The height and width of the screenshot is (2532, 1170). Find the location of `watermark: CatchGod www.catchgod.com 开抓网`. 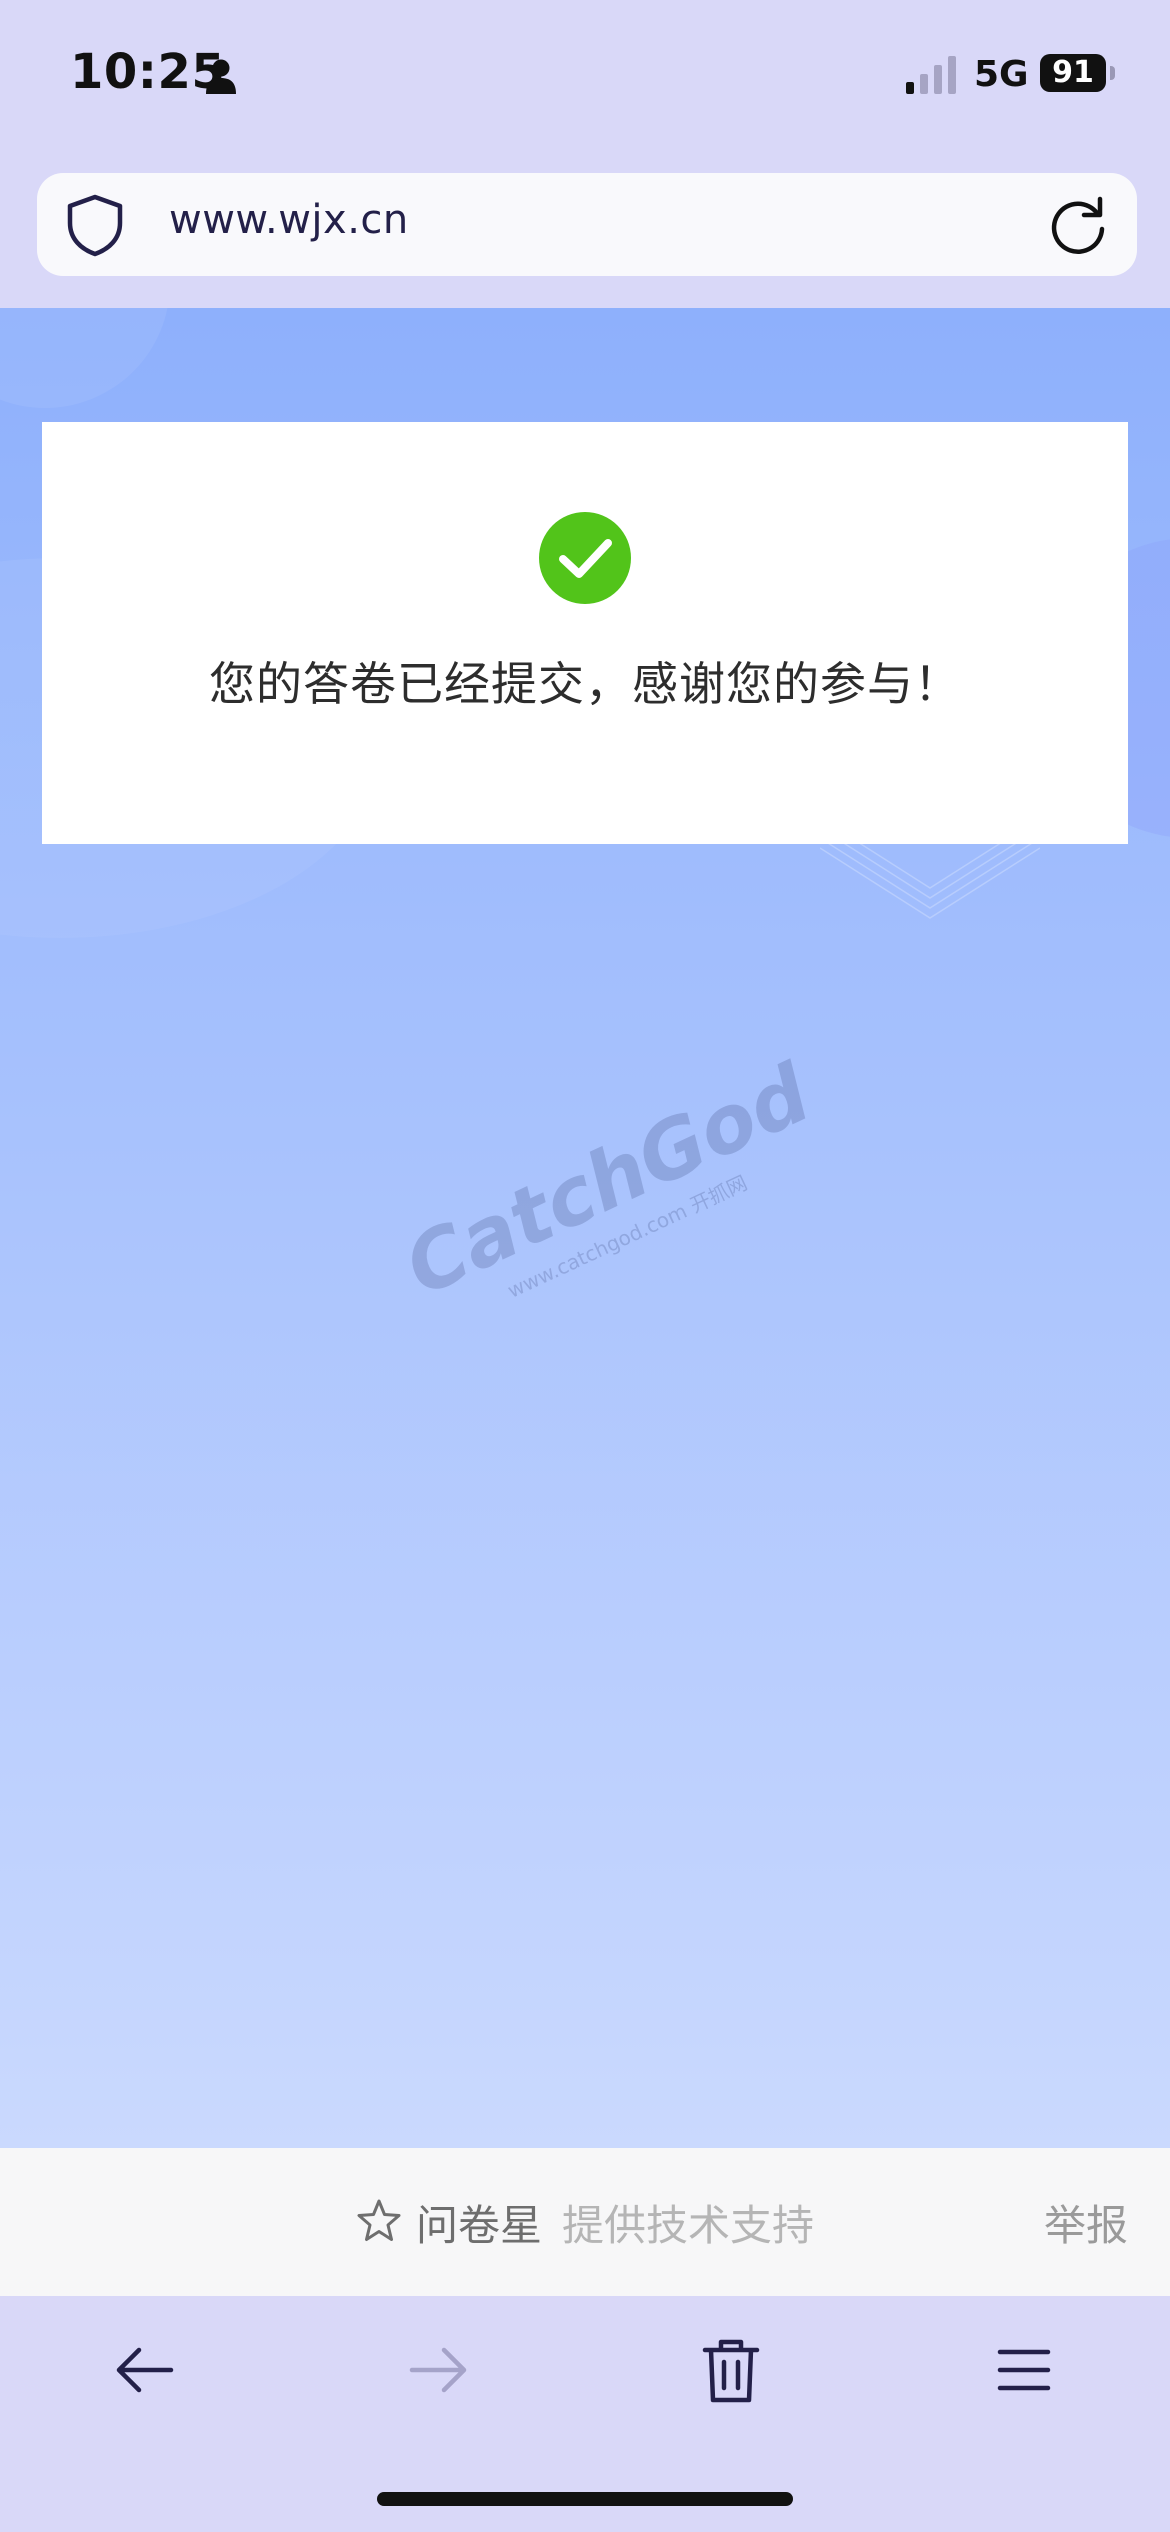

watermark: CatchGod www.catchgod.com 开抓网 is located at coordinates (605, 1197).